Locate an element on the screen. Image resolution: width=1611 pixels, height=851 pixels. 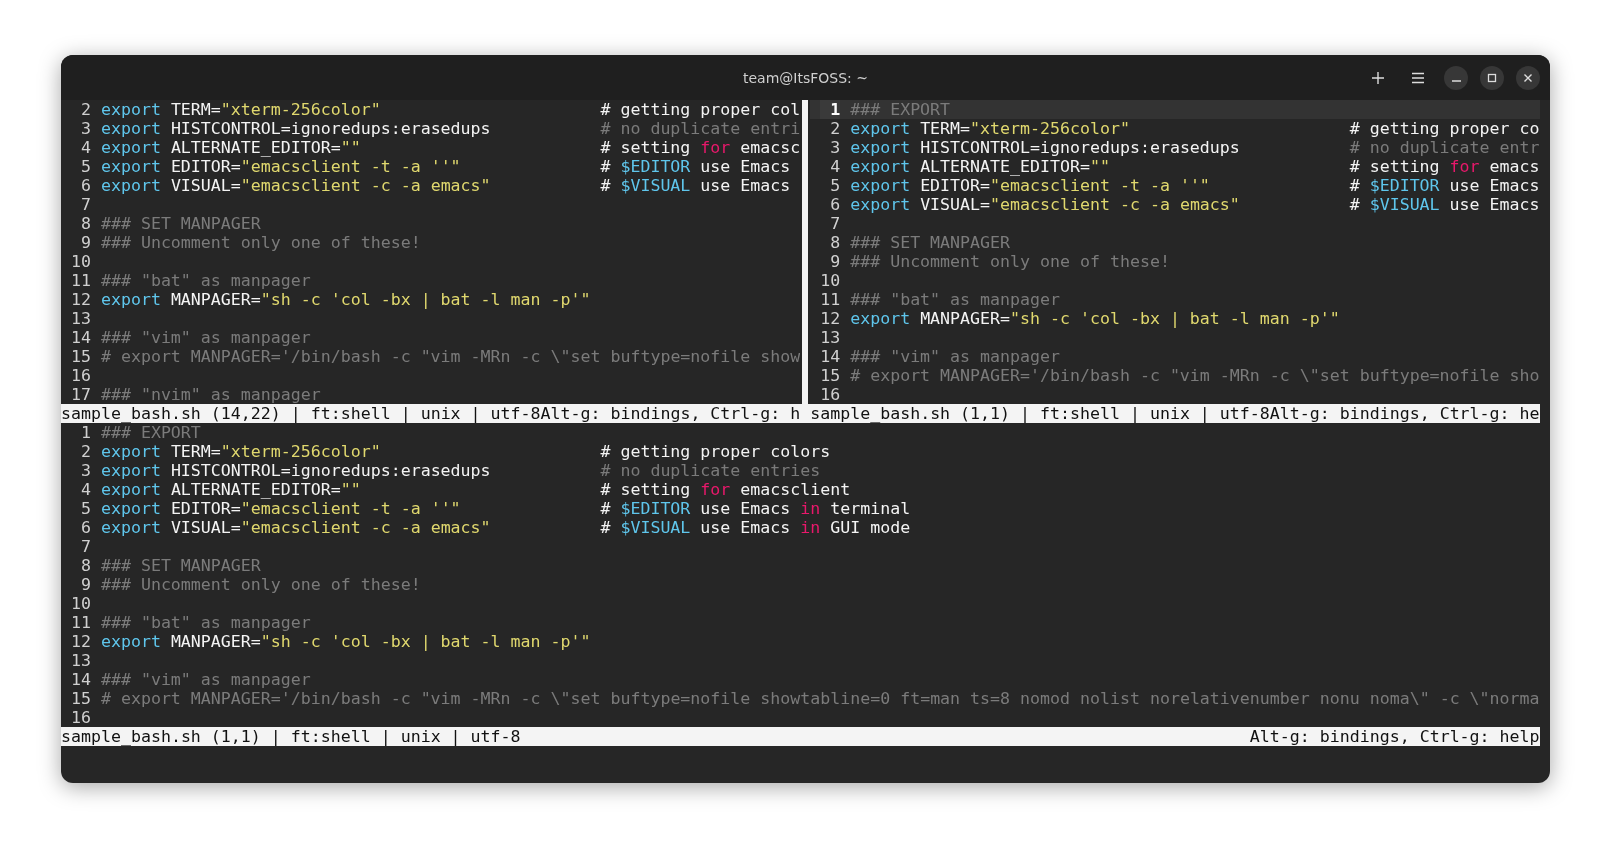
code-line: export TERM="xterm-256color" # getting proper co is located at coordinates (1195, 128).